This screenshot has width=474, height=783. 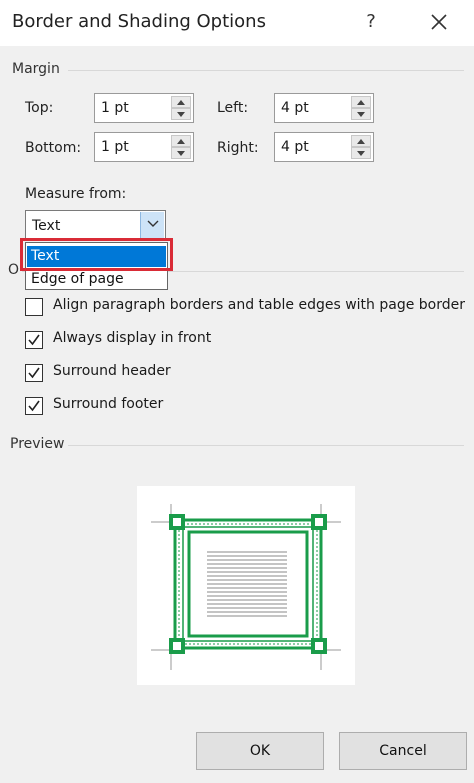 What do you see at coordinates (238, 148) in the screenshot?
I see `right-label: Right:` at bounding box center [238, 148].